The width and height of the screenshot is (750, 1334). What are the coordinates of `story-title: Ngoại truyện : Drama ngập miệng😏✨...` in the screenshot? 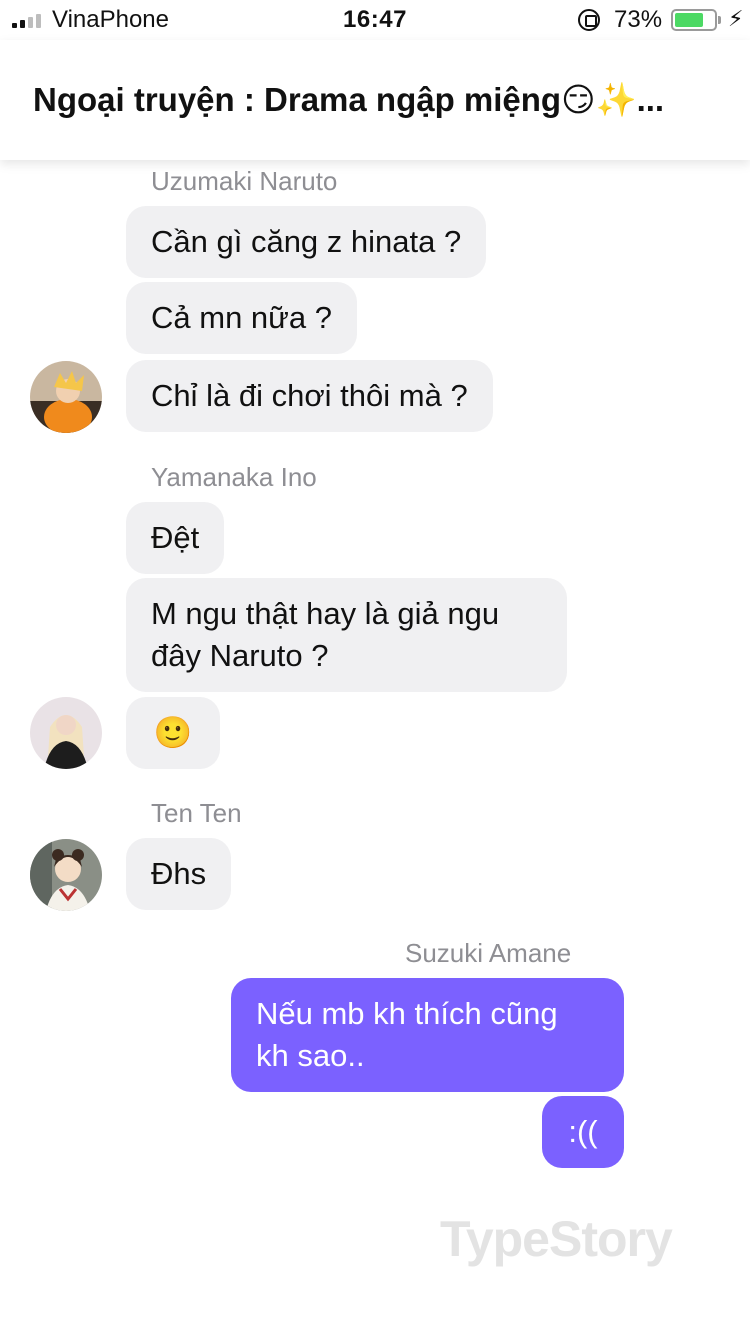 It's located at (349, 99).